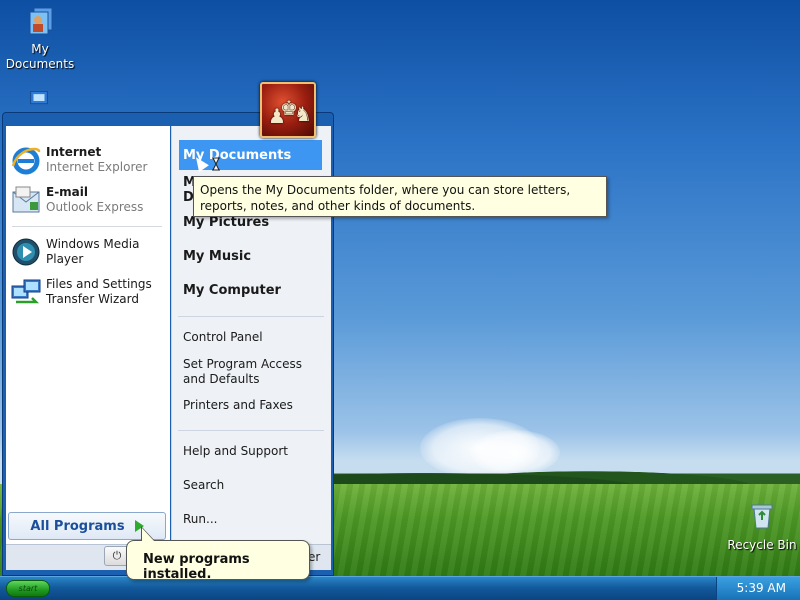  I want to click on recent-item-label: Files and Settings Transfer Wizard, so click(99, 291).